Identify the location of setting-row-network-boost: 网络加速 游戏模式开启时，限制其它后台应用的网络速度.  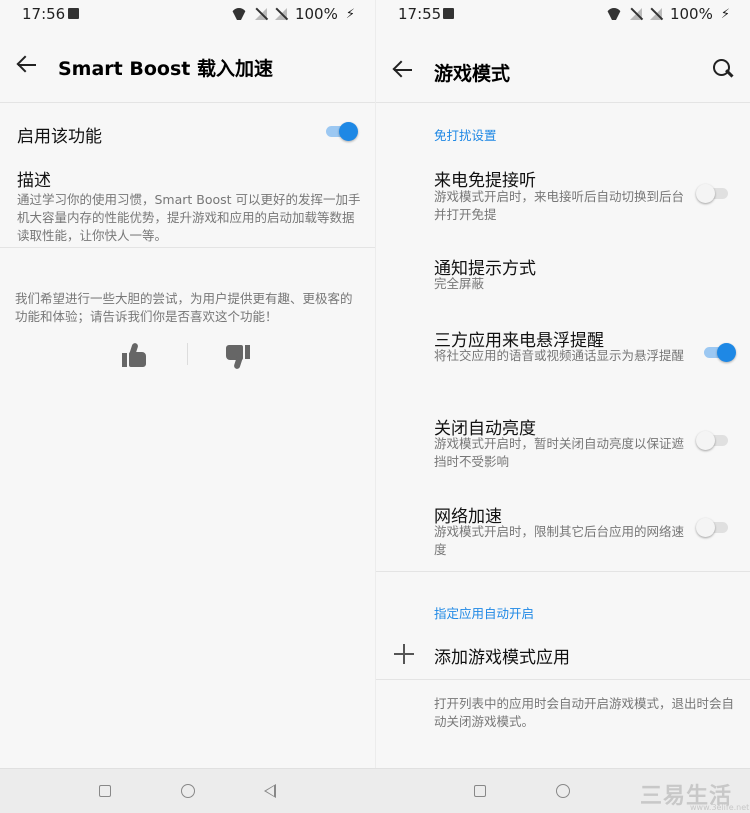
(563, 531).